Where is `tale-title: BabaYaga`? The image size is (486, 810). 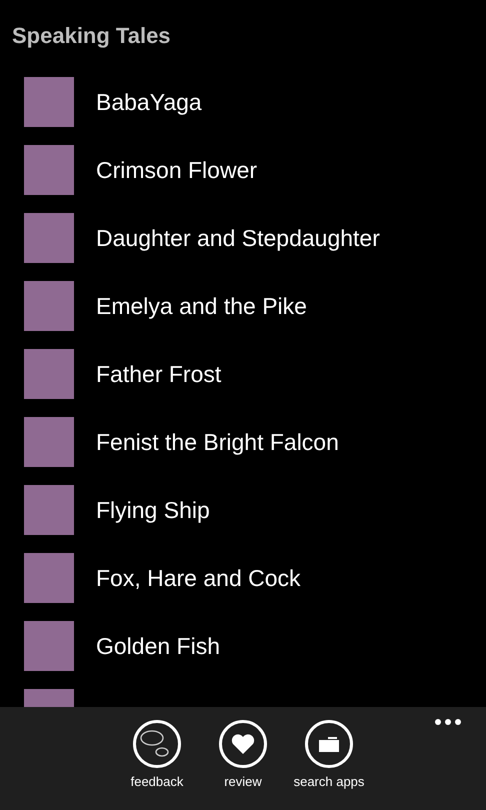
tale-title: BabaYaga is located at coordinates (149, 102).